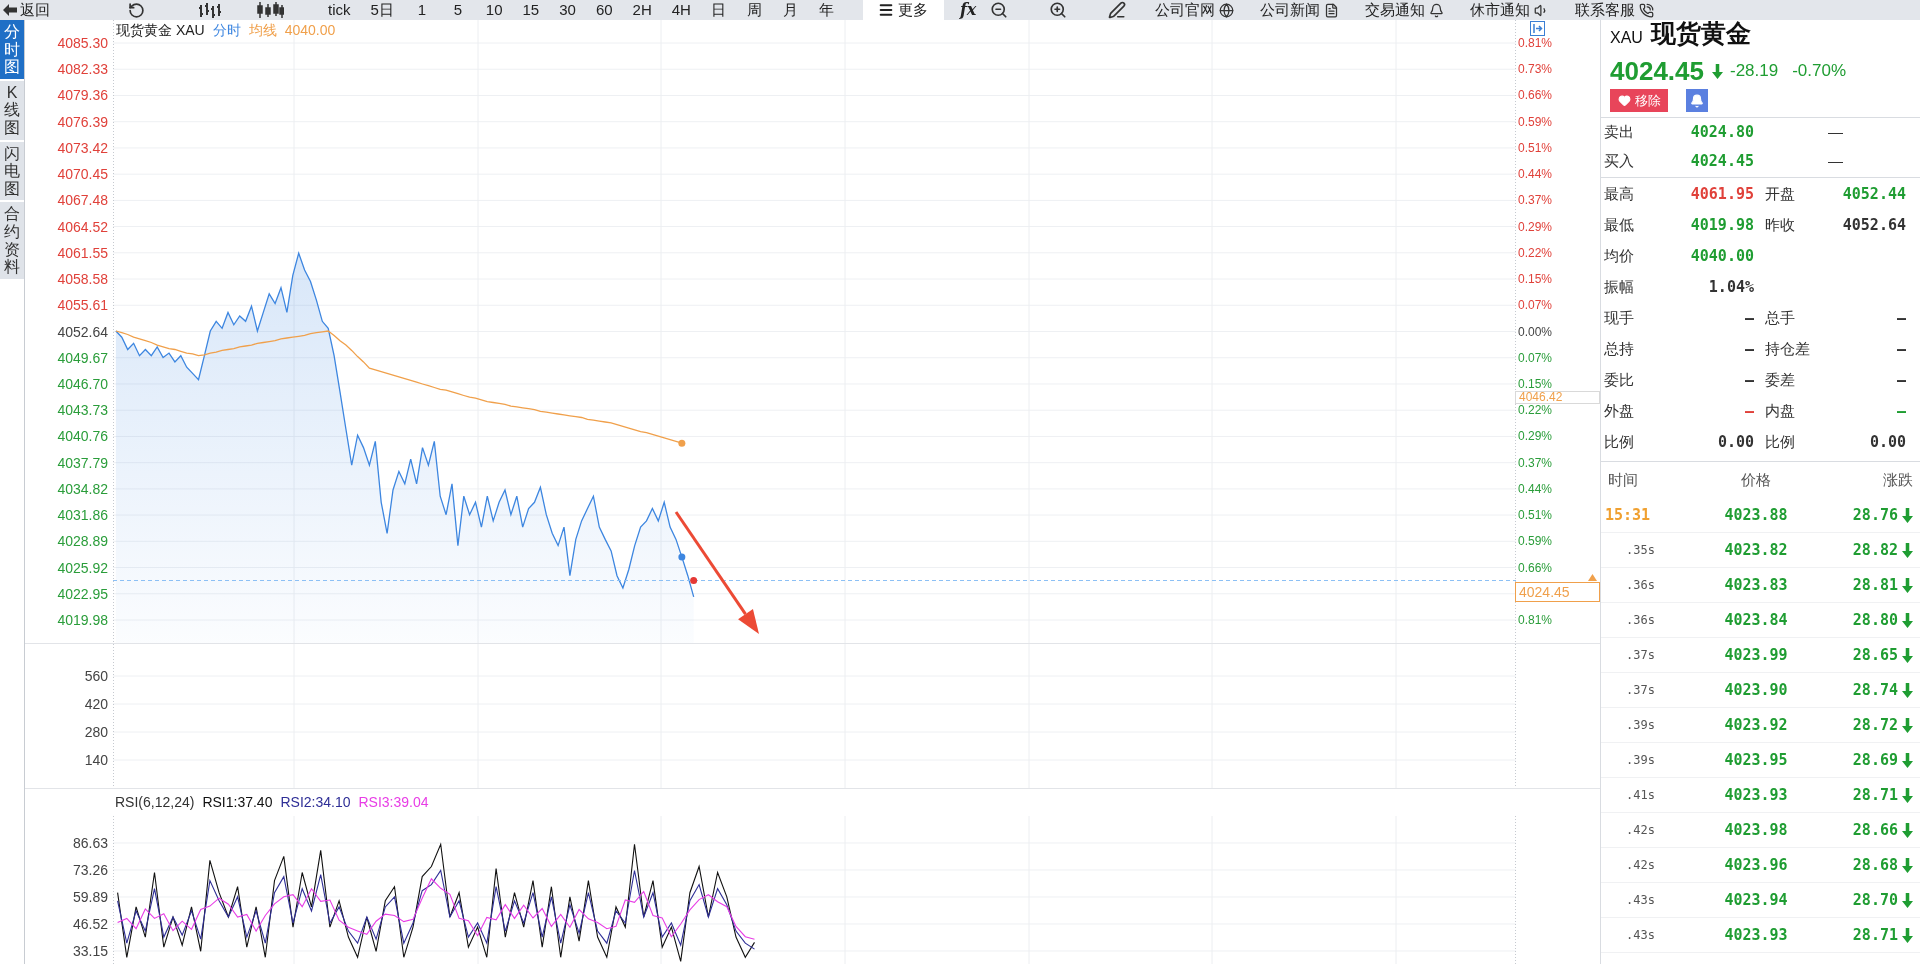 This screenshot has width=1920, height=964. I want to click on toolbar-link: 公司新闻, so click(1300, 10).